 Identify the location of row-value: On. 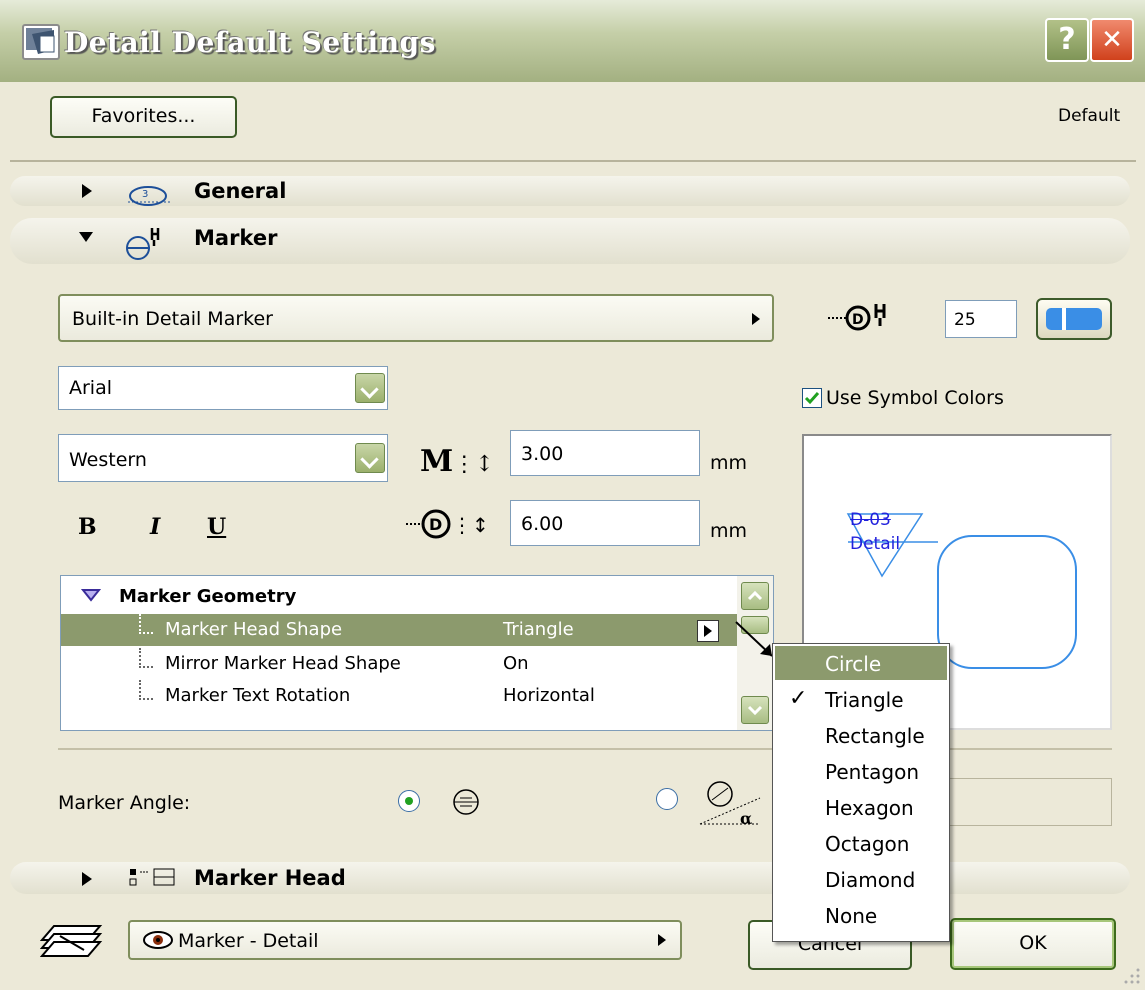
(516, 663).